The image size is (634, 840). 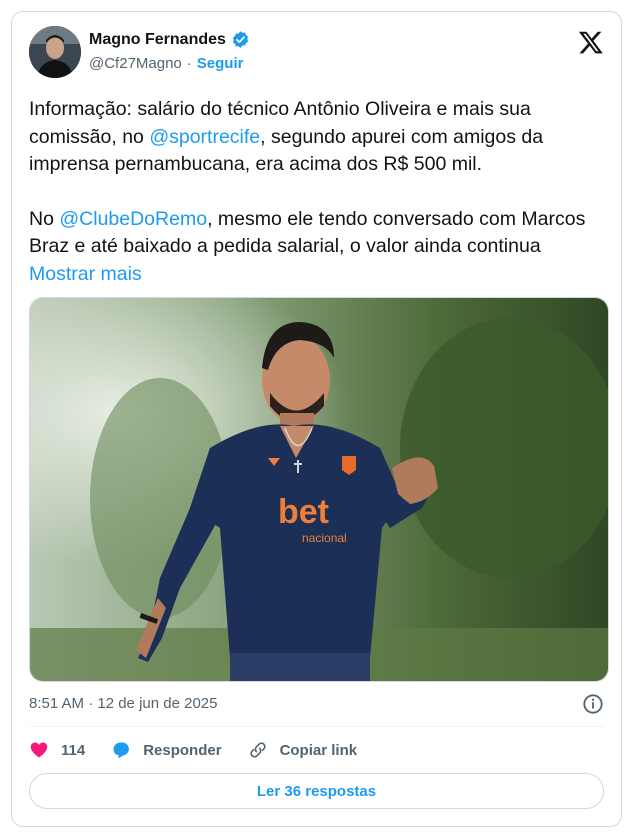 I want to click on avatar, so click(x=55, y=52).